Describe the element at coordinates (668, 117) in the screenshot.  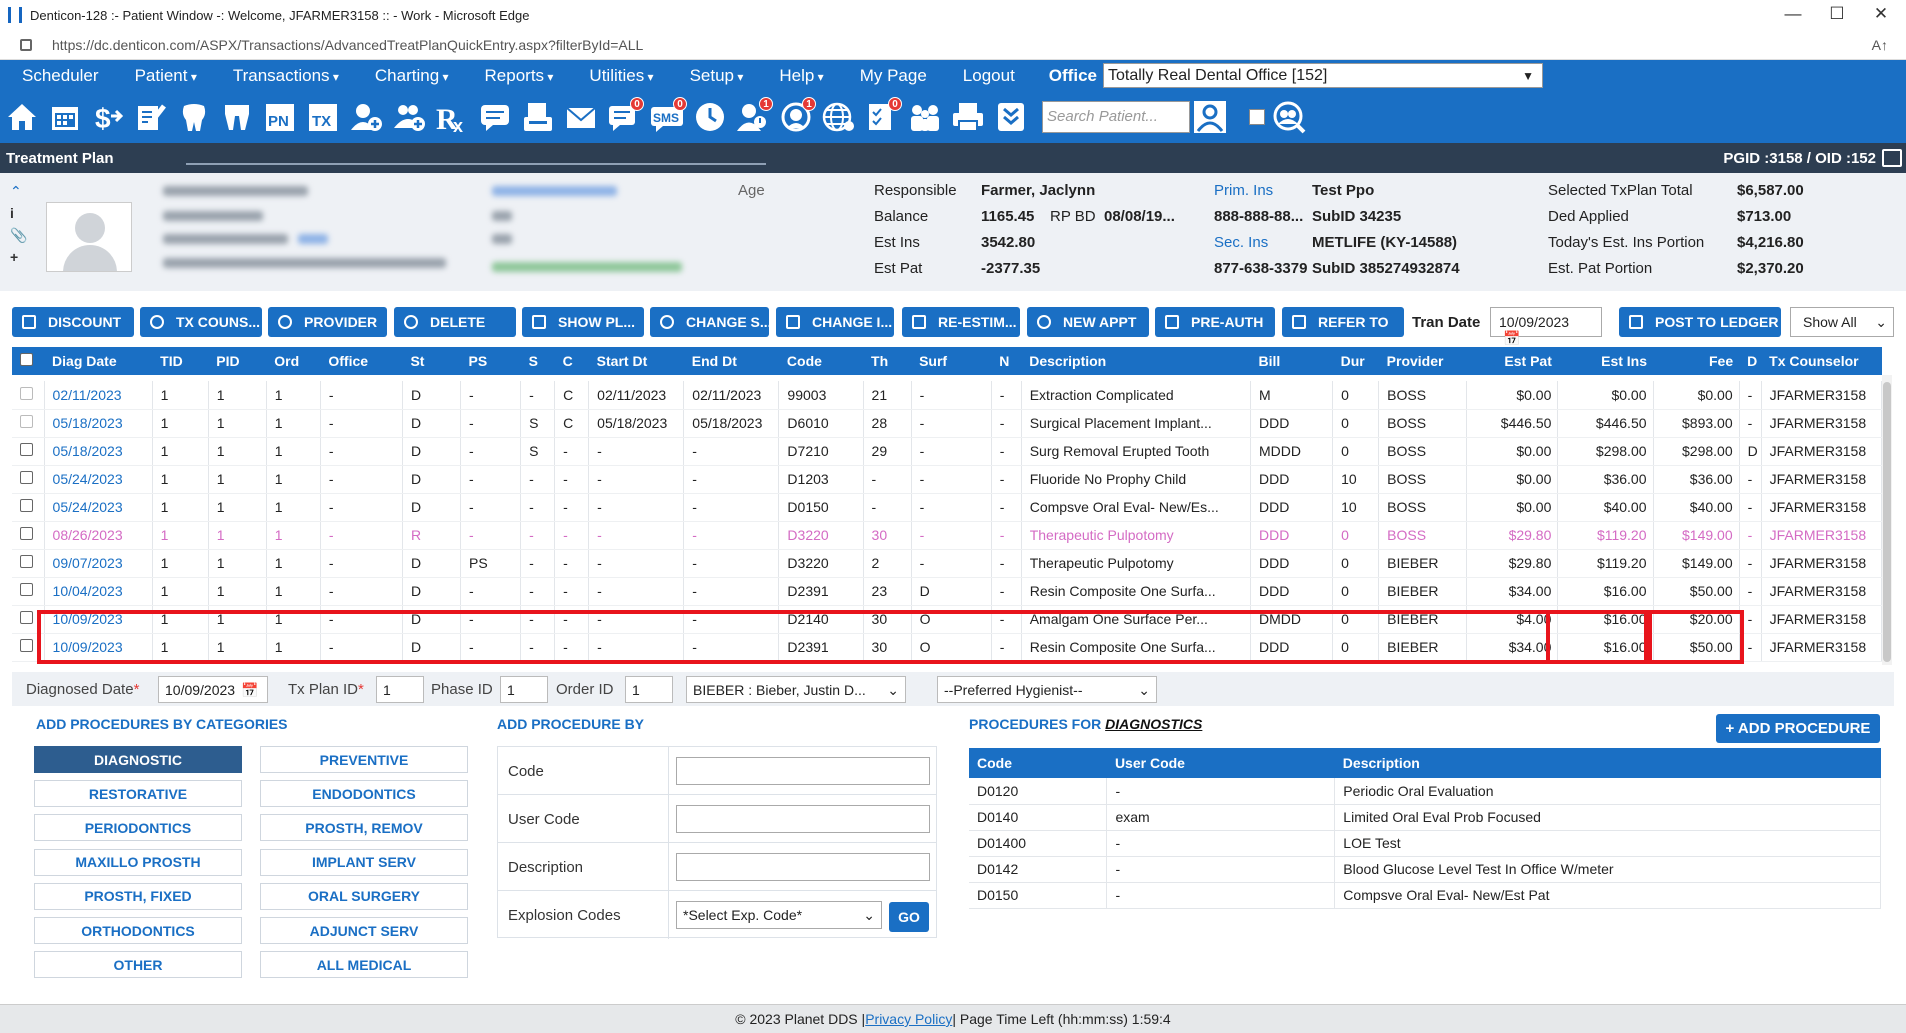
I see `sms-icon: SMS 0` at that location.